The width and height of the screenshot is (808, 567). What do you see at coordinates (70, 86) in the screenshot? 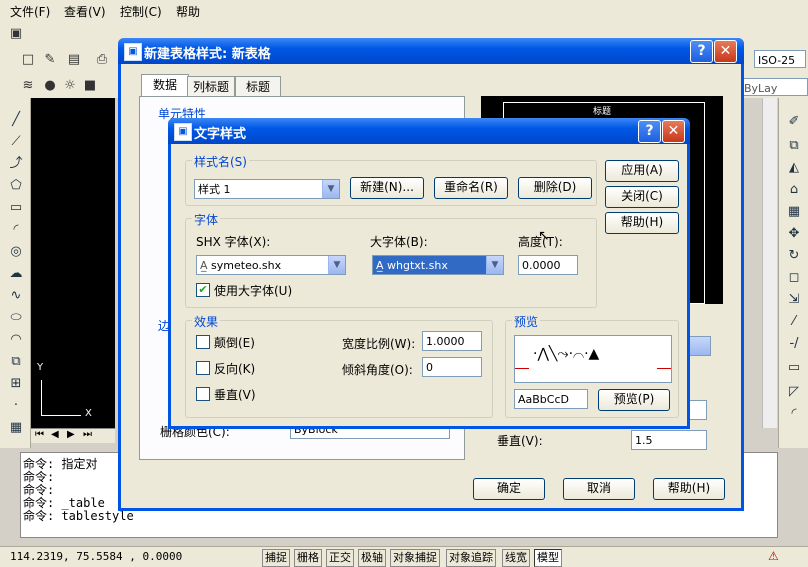
I see `sun-icon: ☼` at bounding box center [70, 86].